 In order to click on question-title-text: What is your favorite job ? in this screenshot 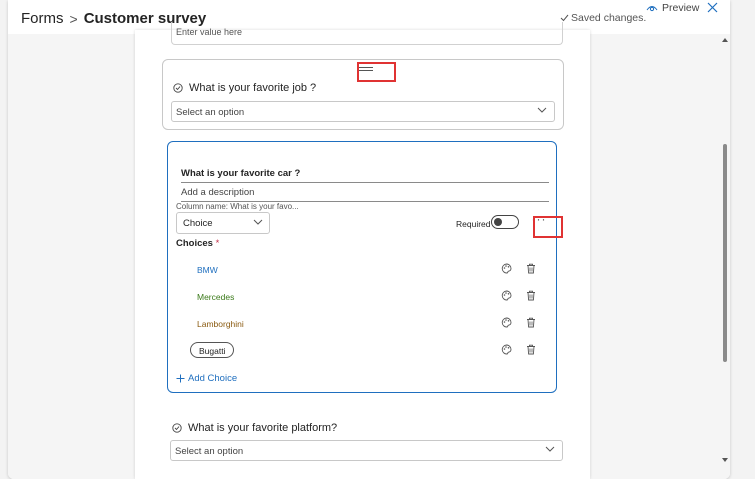, I will do `click(253, 88)`.